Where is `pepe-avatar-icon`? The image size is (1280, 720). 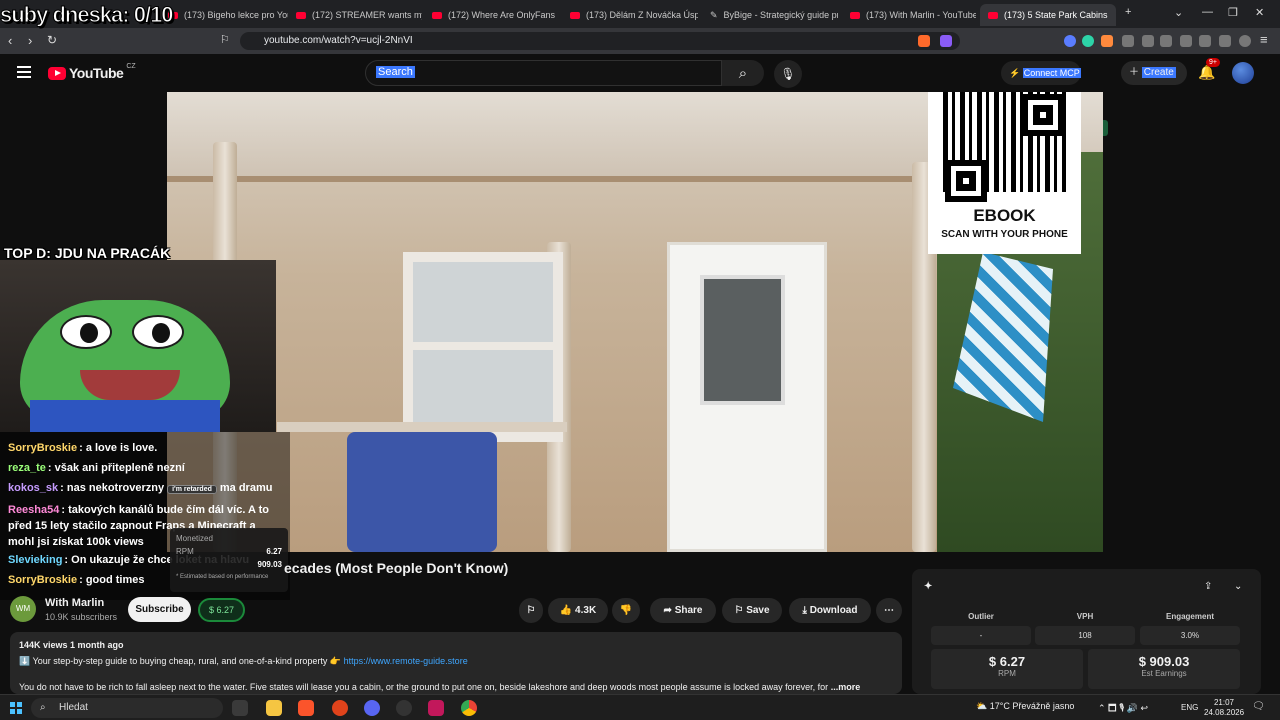
pepe-avatar-icon is located at coordinates (125, 366).